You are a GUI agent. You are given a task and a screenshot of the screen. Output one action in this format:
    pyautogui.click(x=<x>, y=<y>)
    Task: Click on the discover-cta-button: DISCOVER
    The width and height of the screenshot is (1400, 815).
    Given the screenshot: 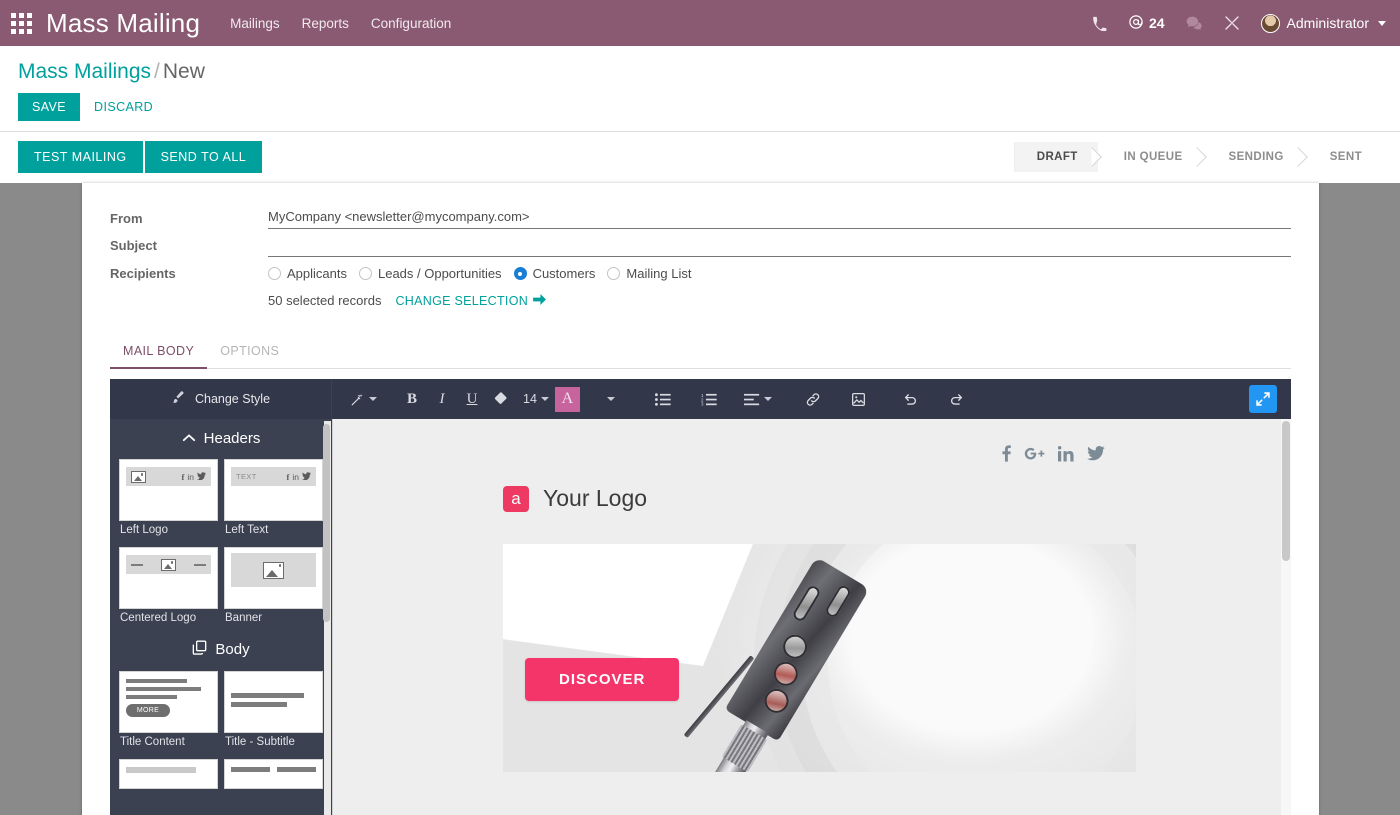 What is the action you would take?
    pyautogui.click(x=602, y=679)
    